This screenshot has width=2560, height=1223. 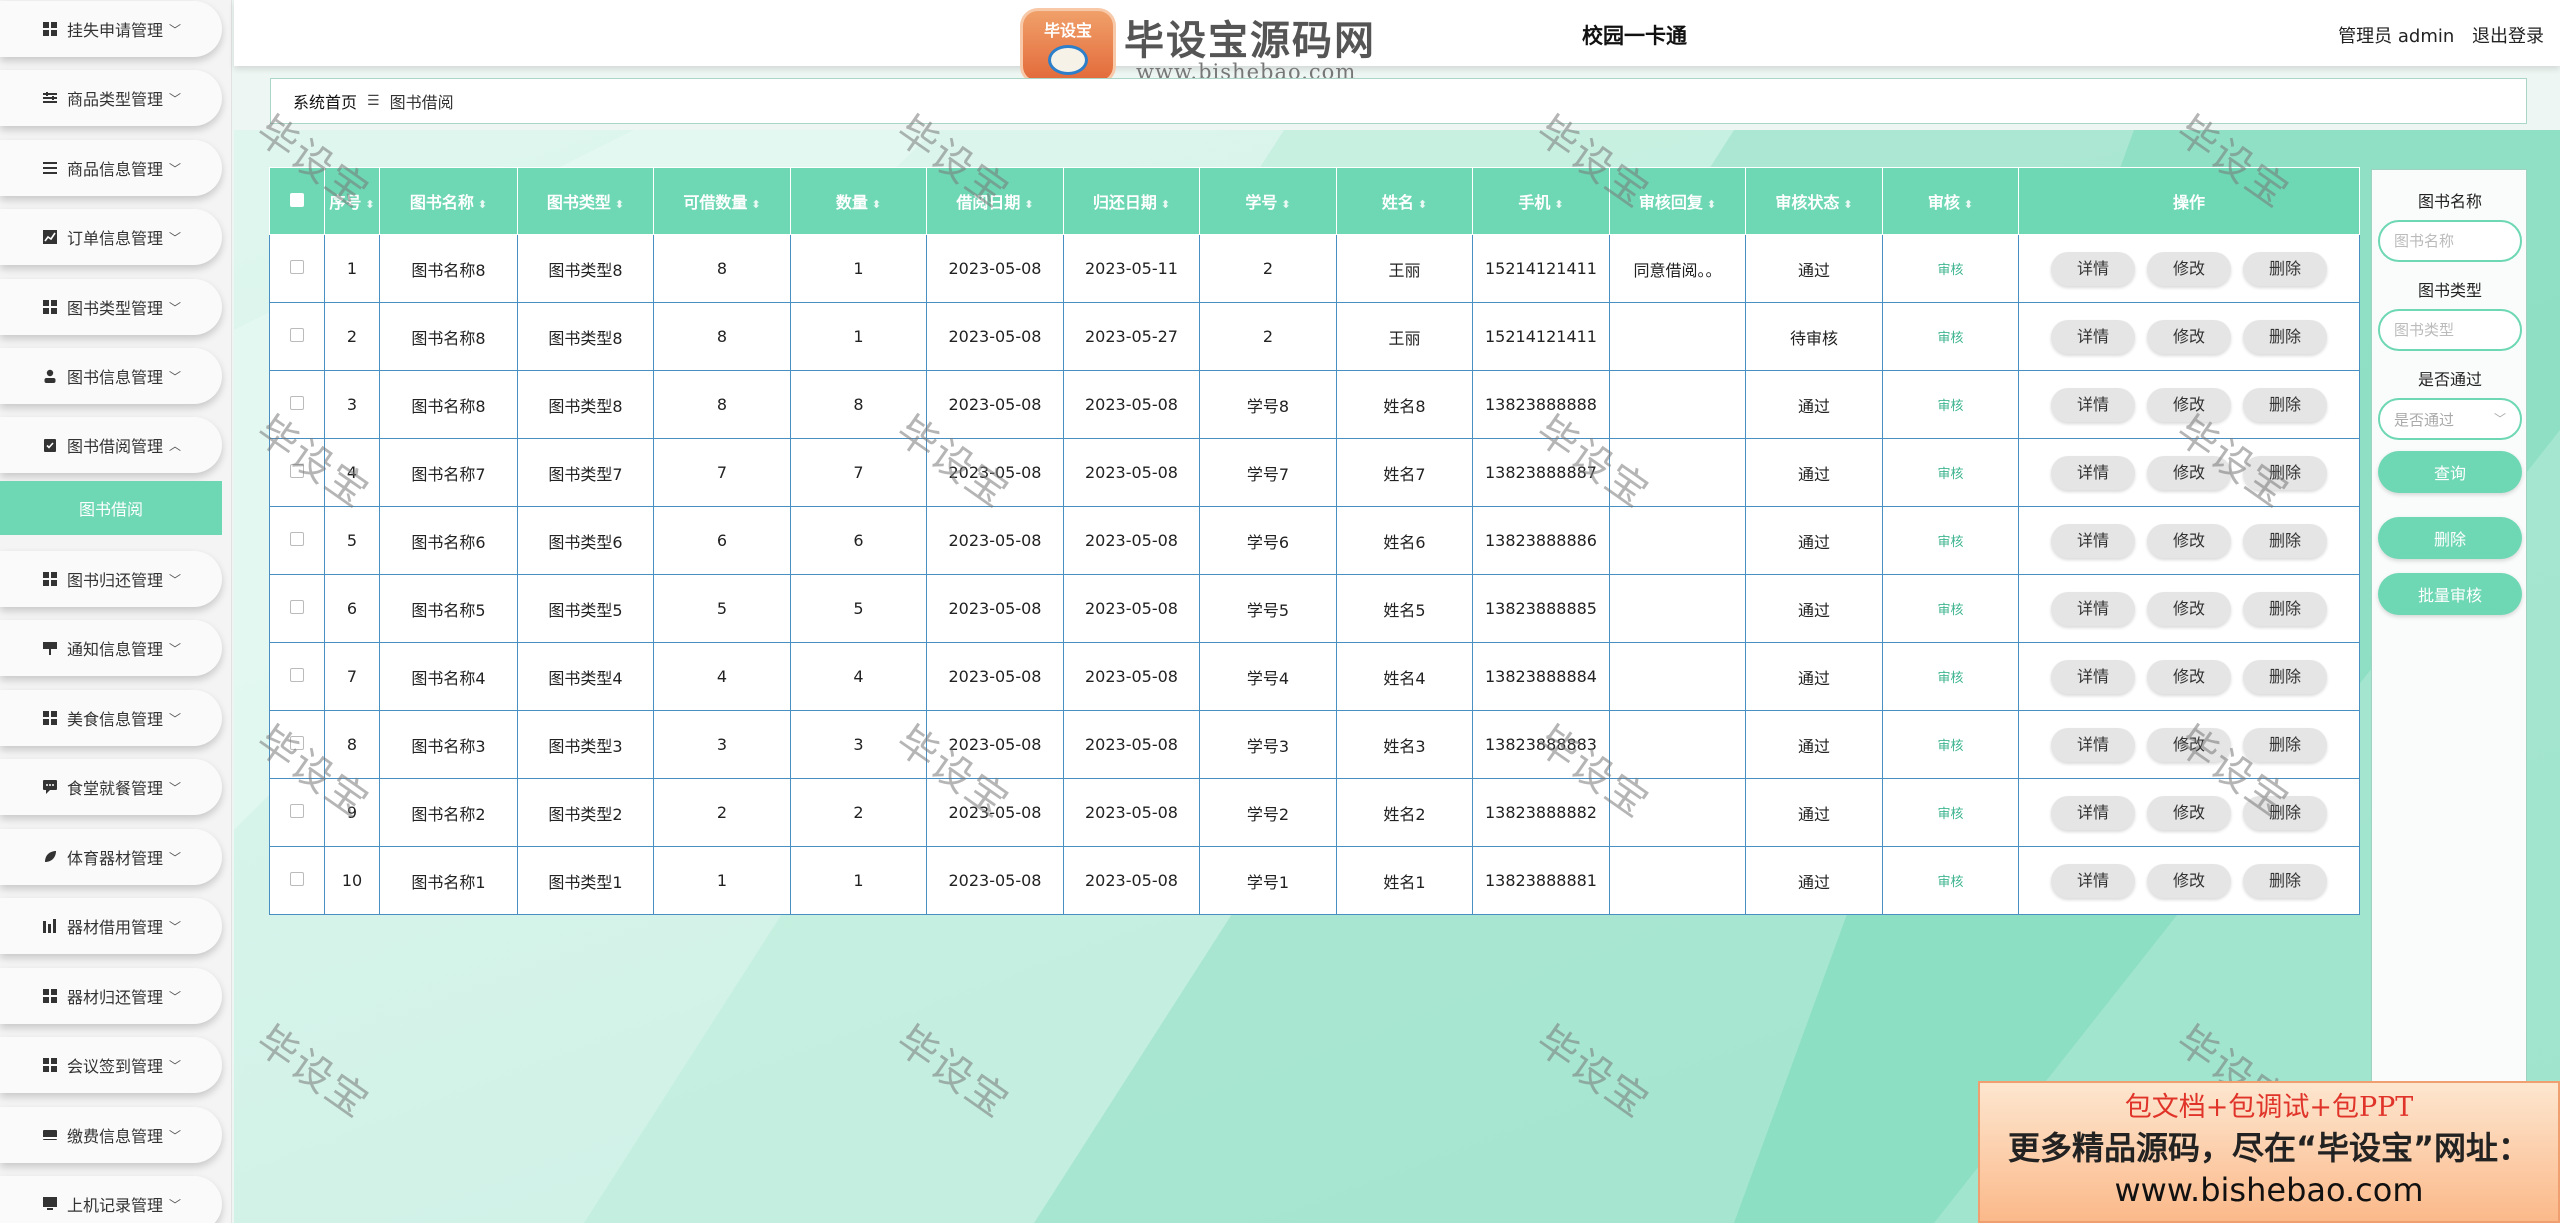 What do you see at coordinates (2450, 538) in the screenshot?
I see `delete-button: 删除` at bounding box center [2450, 538].